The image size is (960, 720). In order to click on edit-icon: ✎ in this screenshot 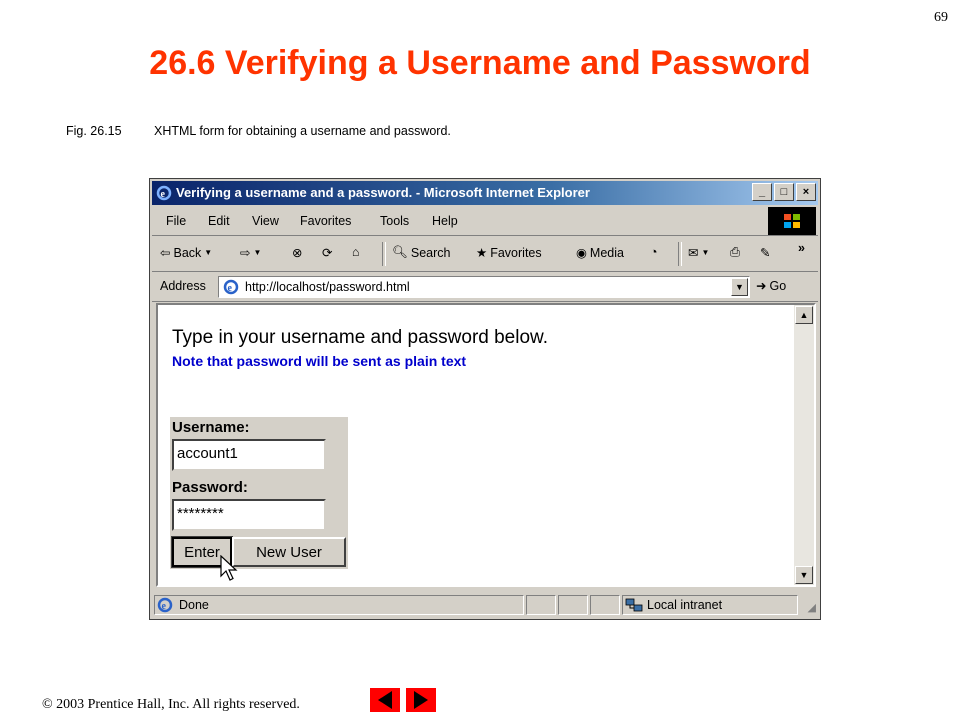, I will do `click(765, 253)`.